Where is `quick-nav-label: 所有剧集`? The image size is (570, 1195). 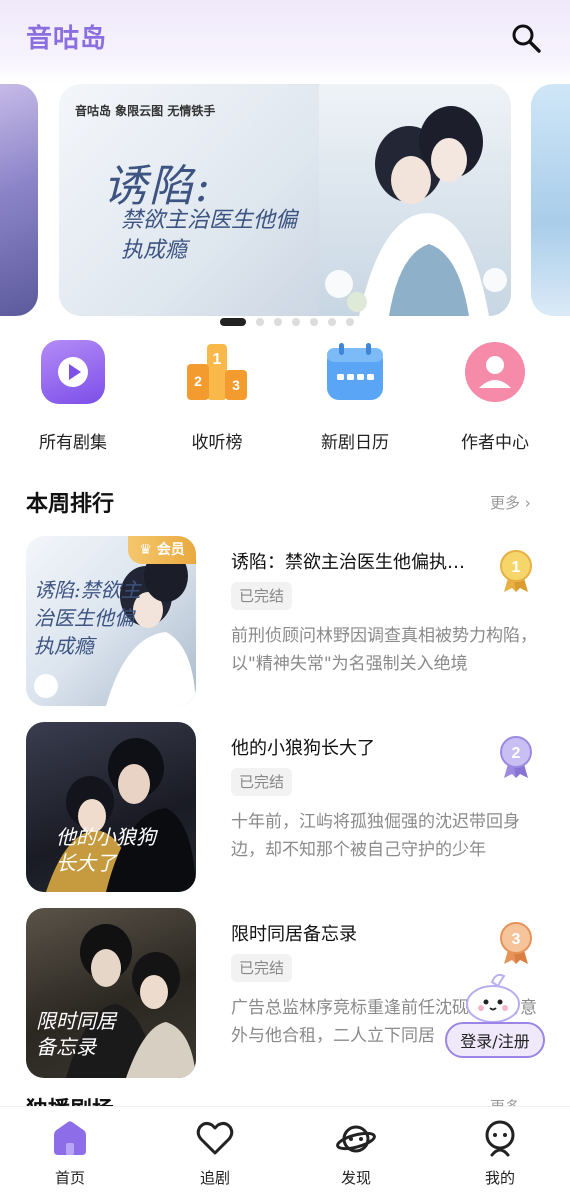 quick-nav-label: 所有剧集 is located at coordinates (73, 443).